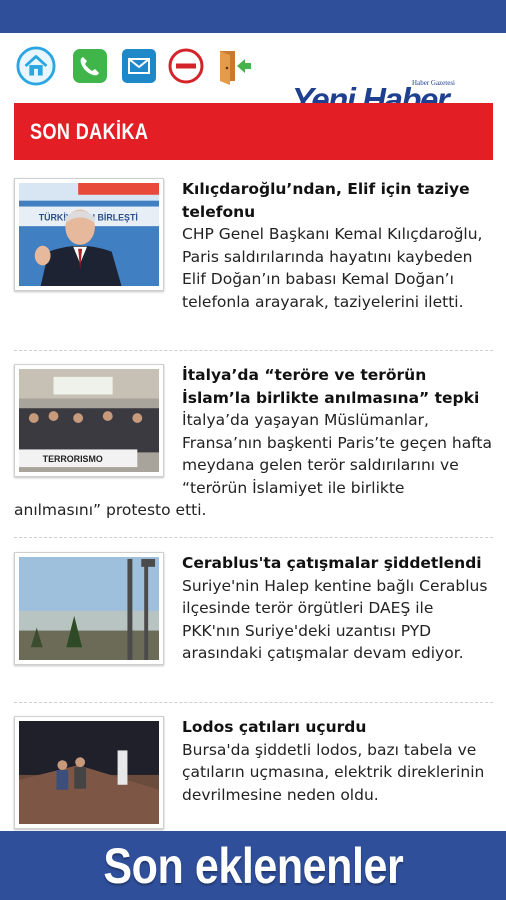 This screenshot has width=506, height=900. I want to click on logo-subtext: Haber Gazetesi, so click(433, 83).